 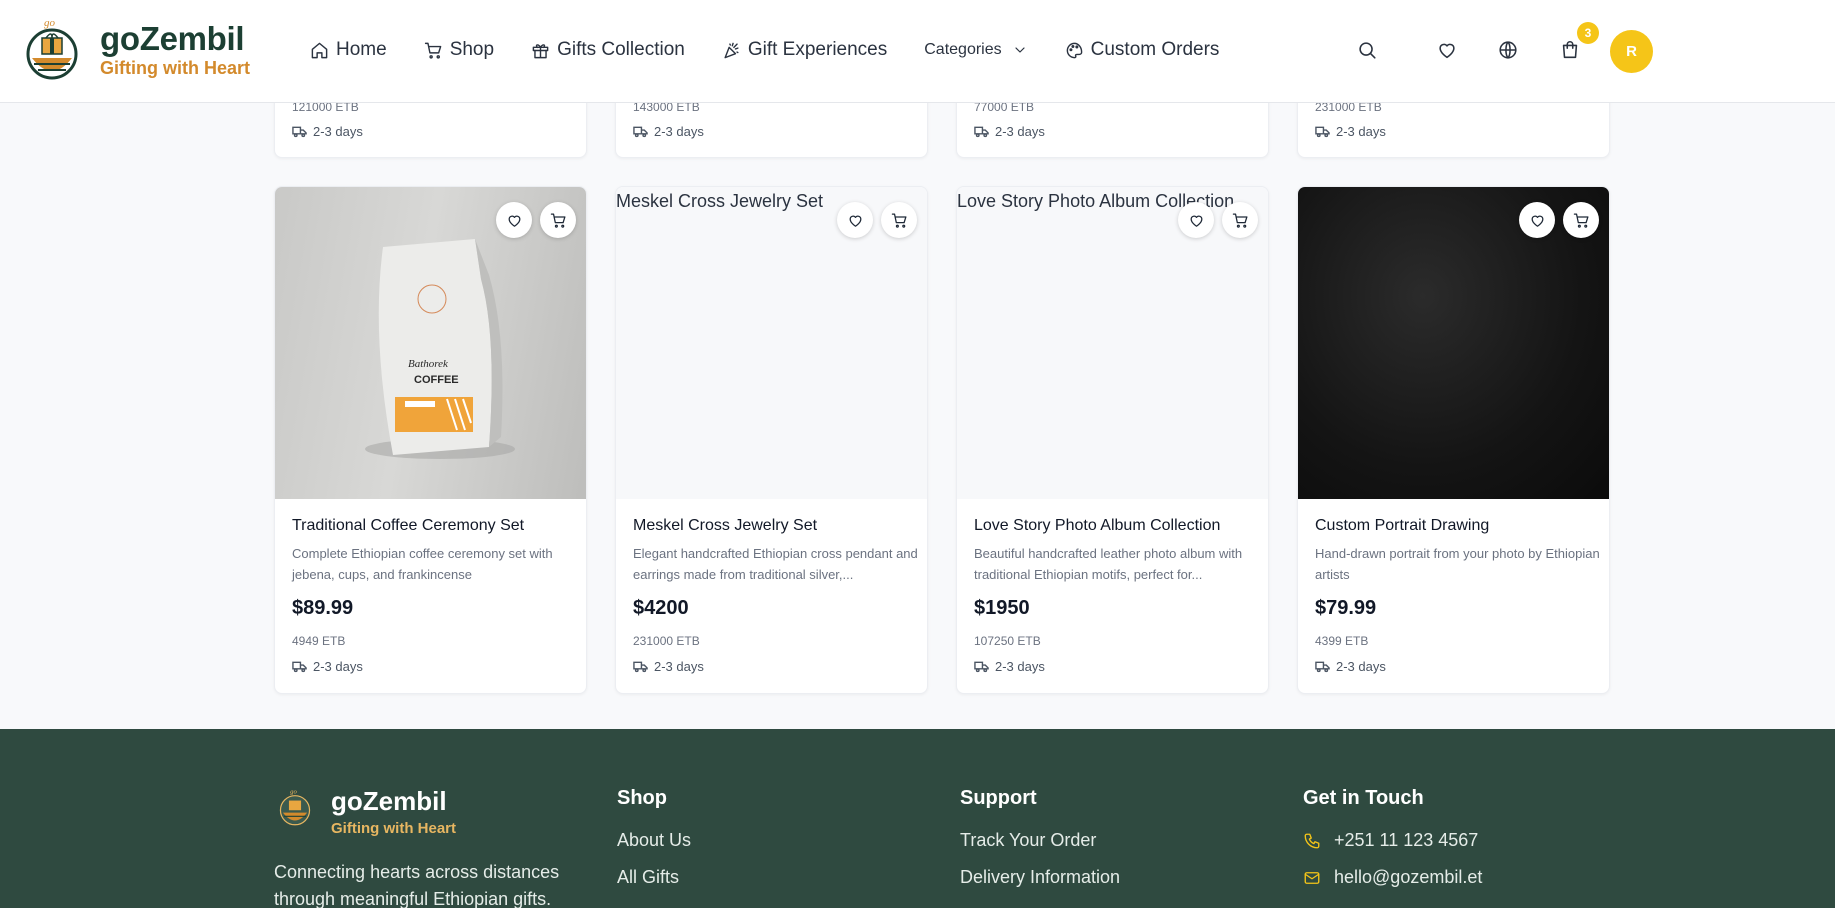 What do you see at coordinates (731, 50) in the screenshot?
I see `party-popper-icon` at bounding box center [731, 50].